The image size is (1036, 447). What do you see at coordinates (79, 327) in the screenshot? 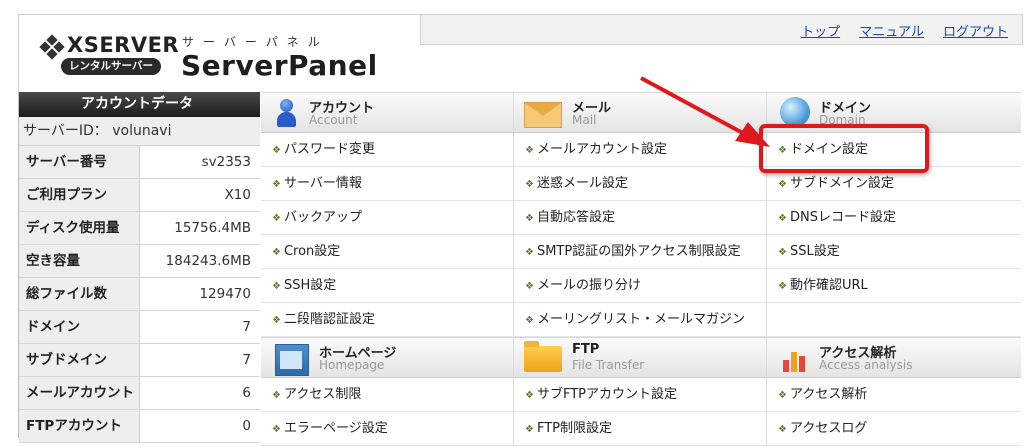
I see `account-row-label: ドメイン` at bounding box center [79, 327].